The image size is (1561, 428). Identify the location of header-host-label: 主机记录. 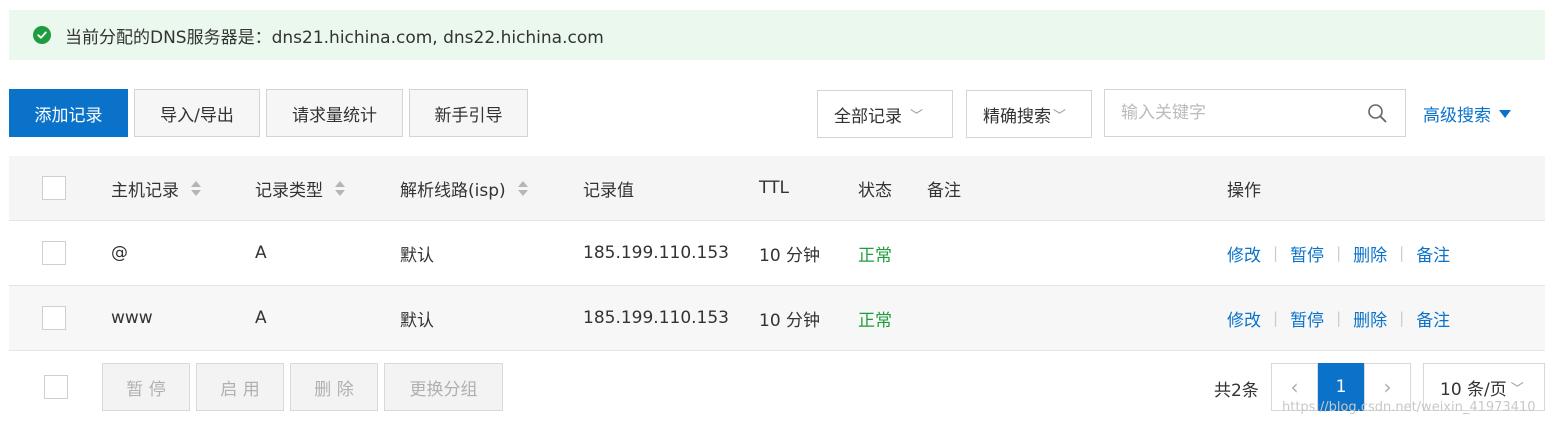
(145, 190).